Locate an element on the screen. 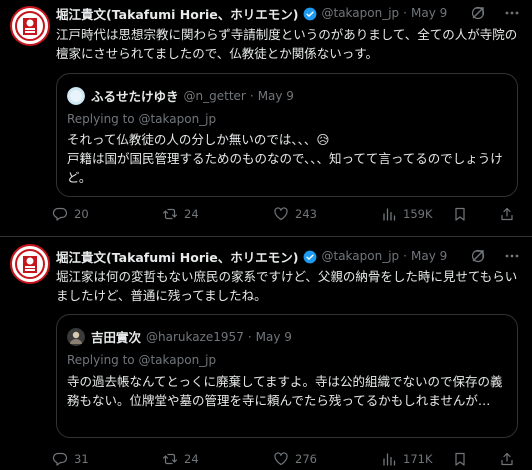 This screenshot has height=470, width=532. views-count: 171K is located at coordinates (418, 459).